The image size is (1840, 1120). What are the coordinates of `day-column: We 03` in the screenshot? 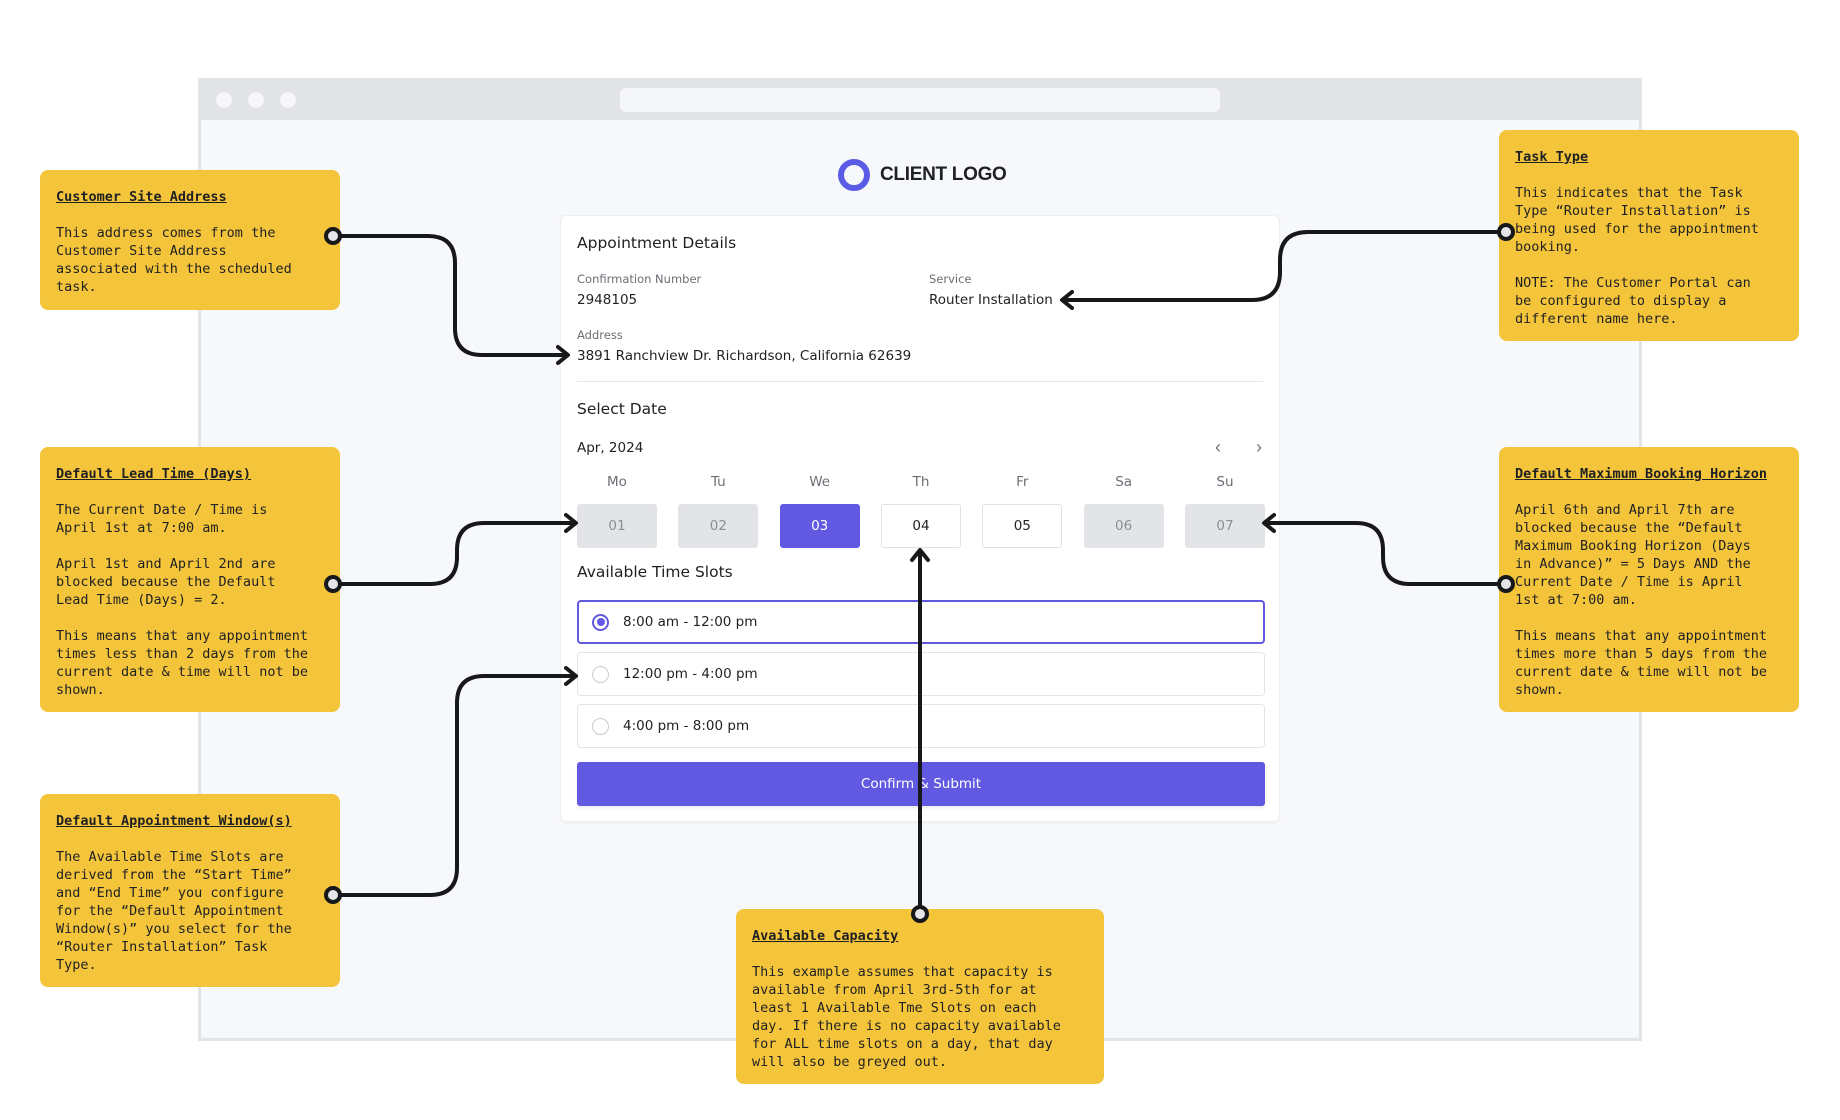 It's located at (819, 511).